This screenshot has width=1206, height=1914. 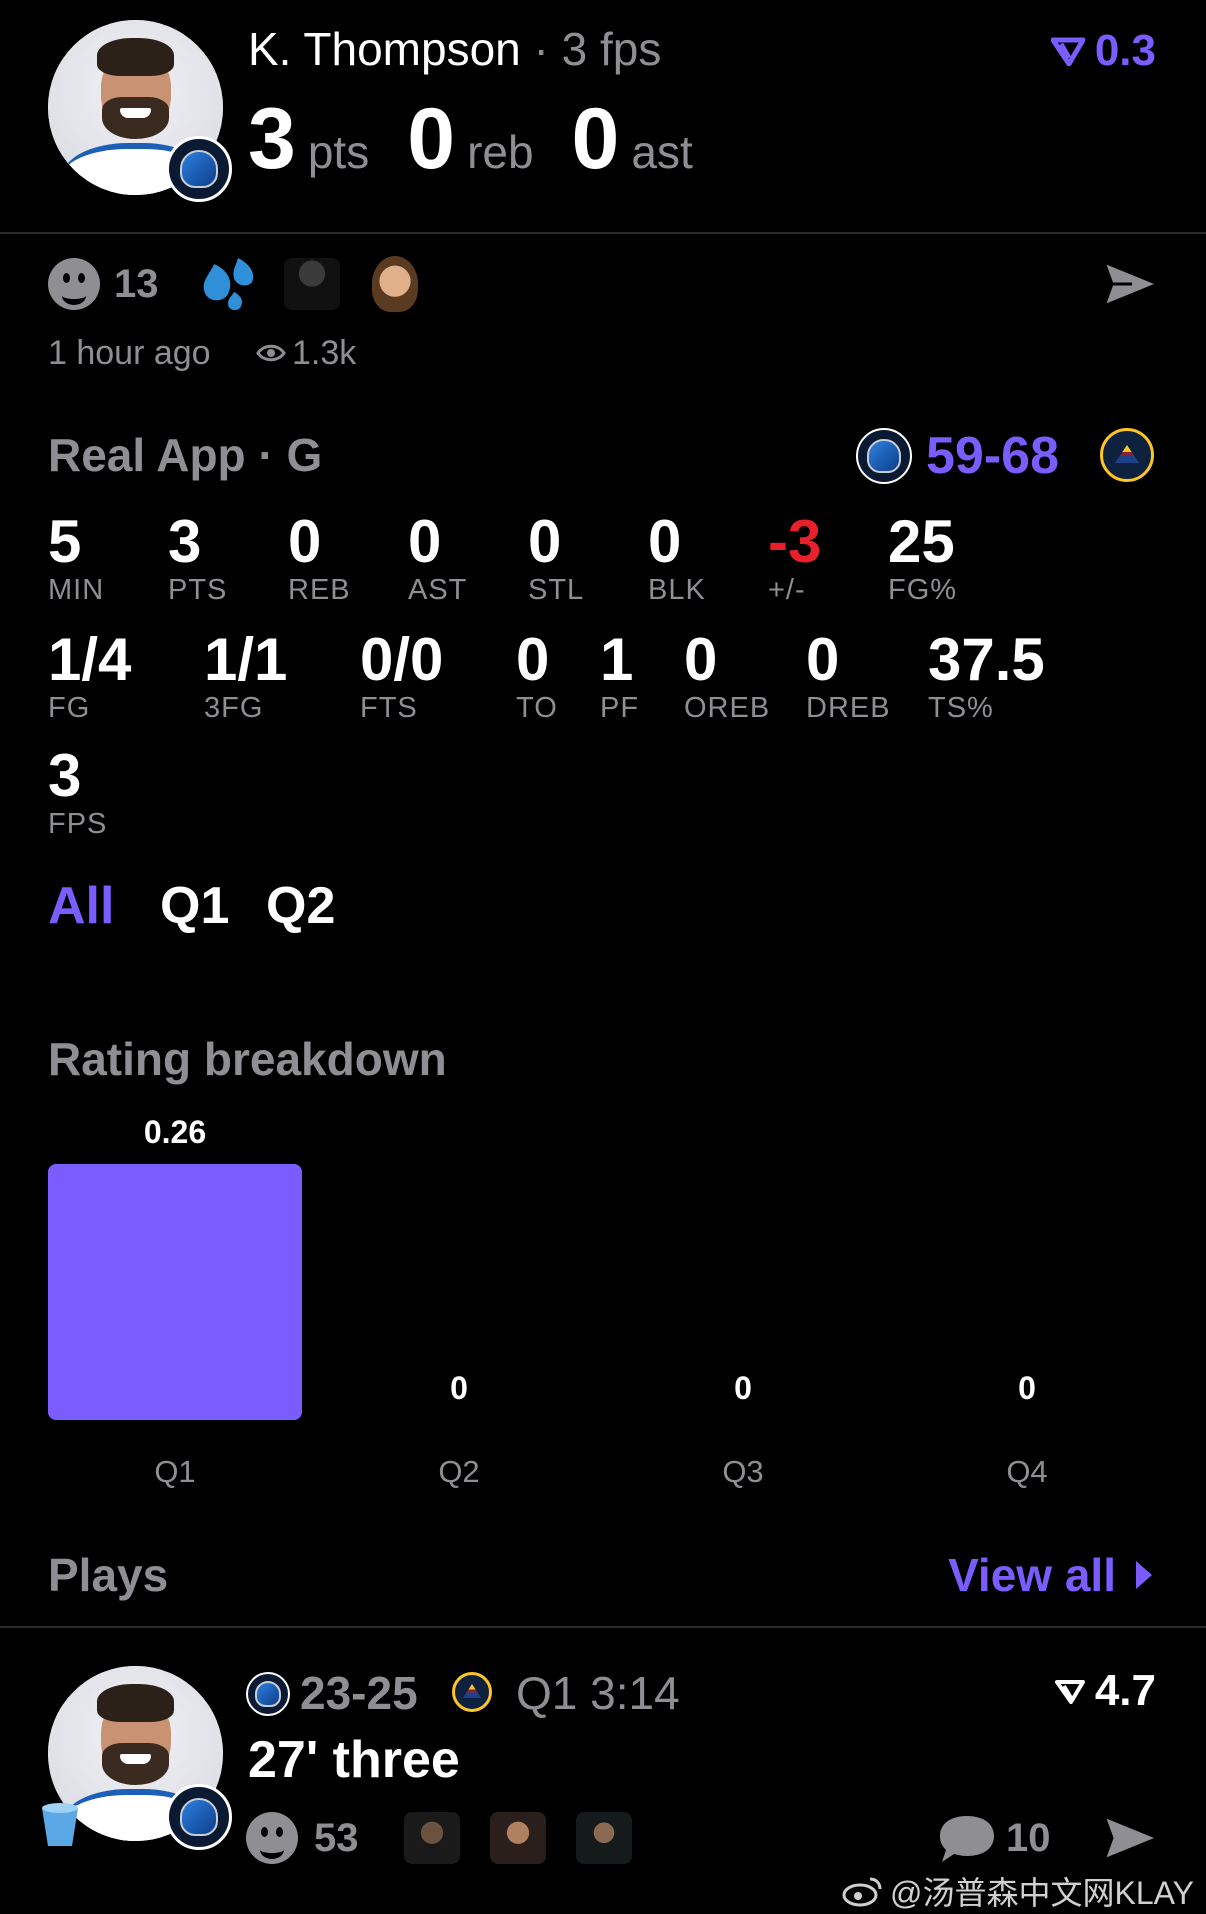 I want to click on comment-bubble-icon, so click(x=967, y=1838).